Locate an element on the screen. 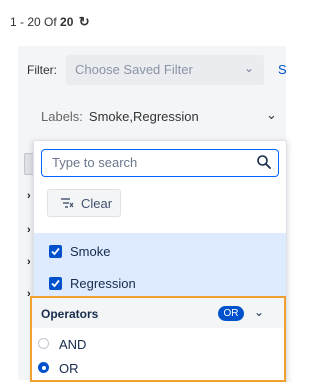 The image size is (320, 382). labels-value: Smoke,Regression is located at coordinates (143, 116).